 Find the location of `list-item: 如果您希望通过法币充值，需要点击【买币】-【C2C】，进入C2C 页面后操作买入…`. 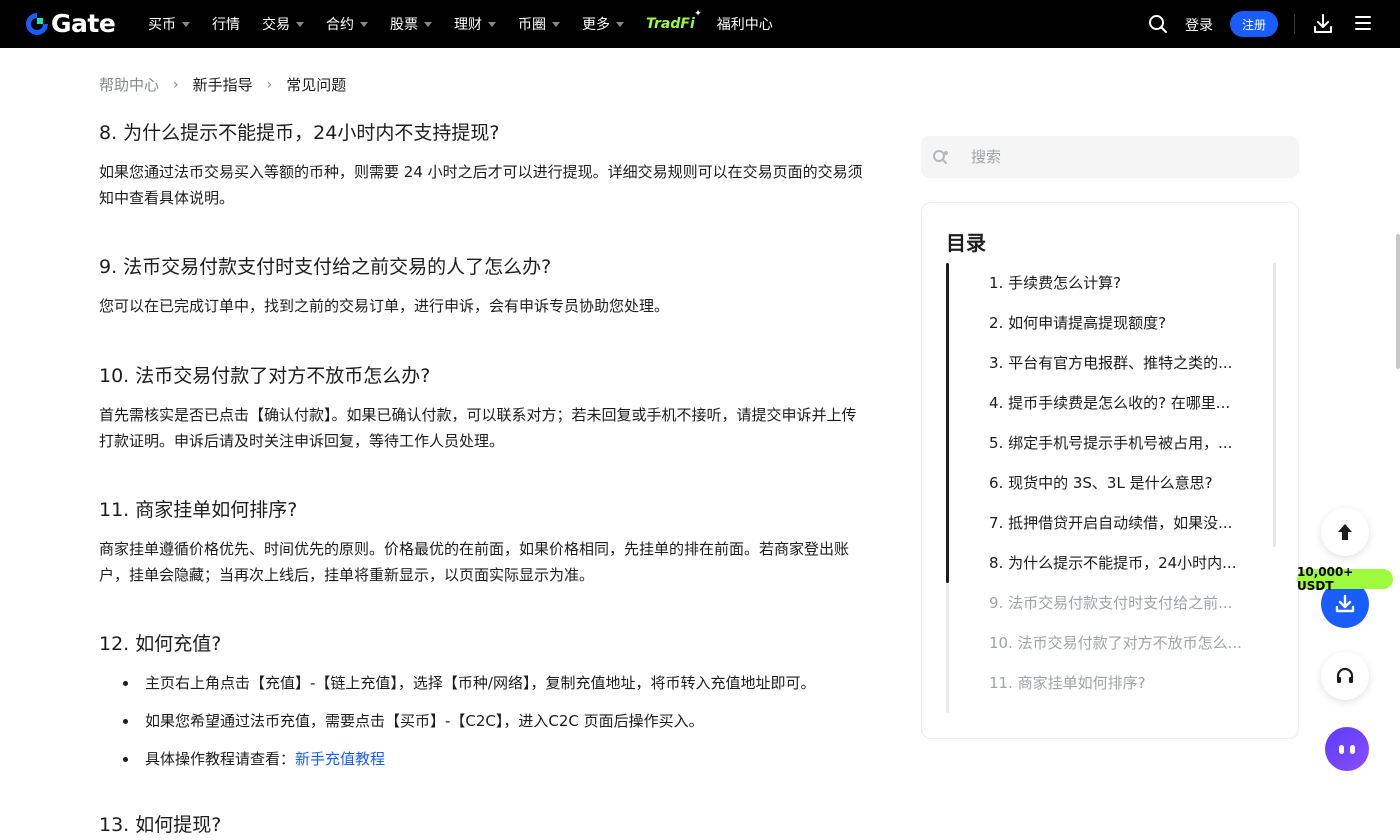

list-item: 如果您希望通过法币充值，需要点击【买币】-【C2C】，进入C2C 页面后操作买入… is located at coordinates (484, 721).